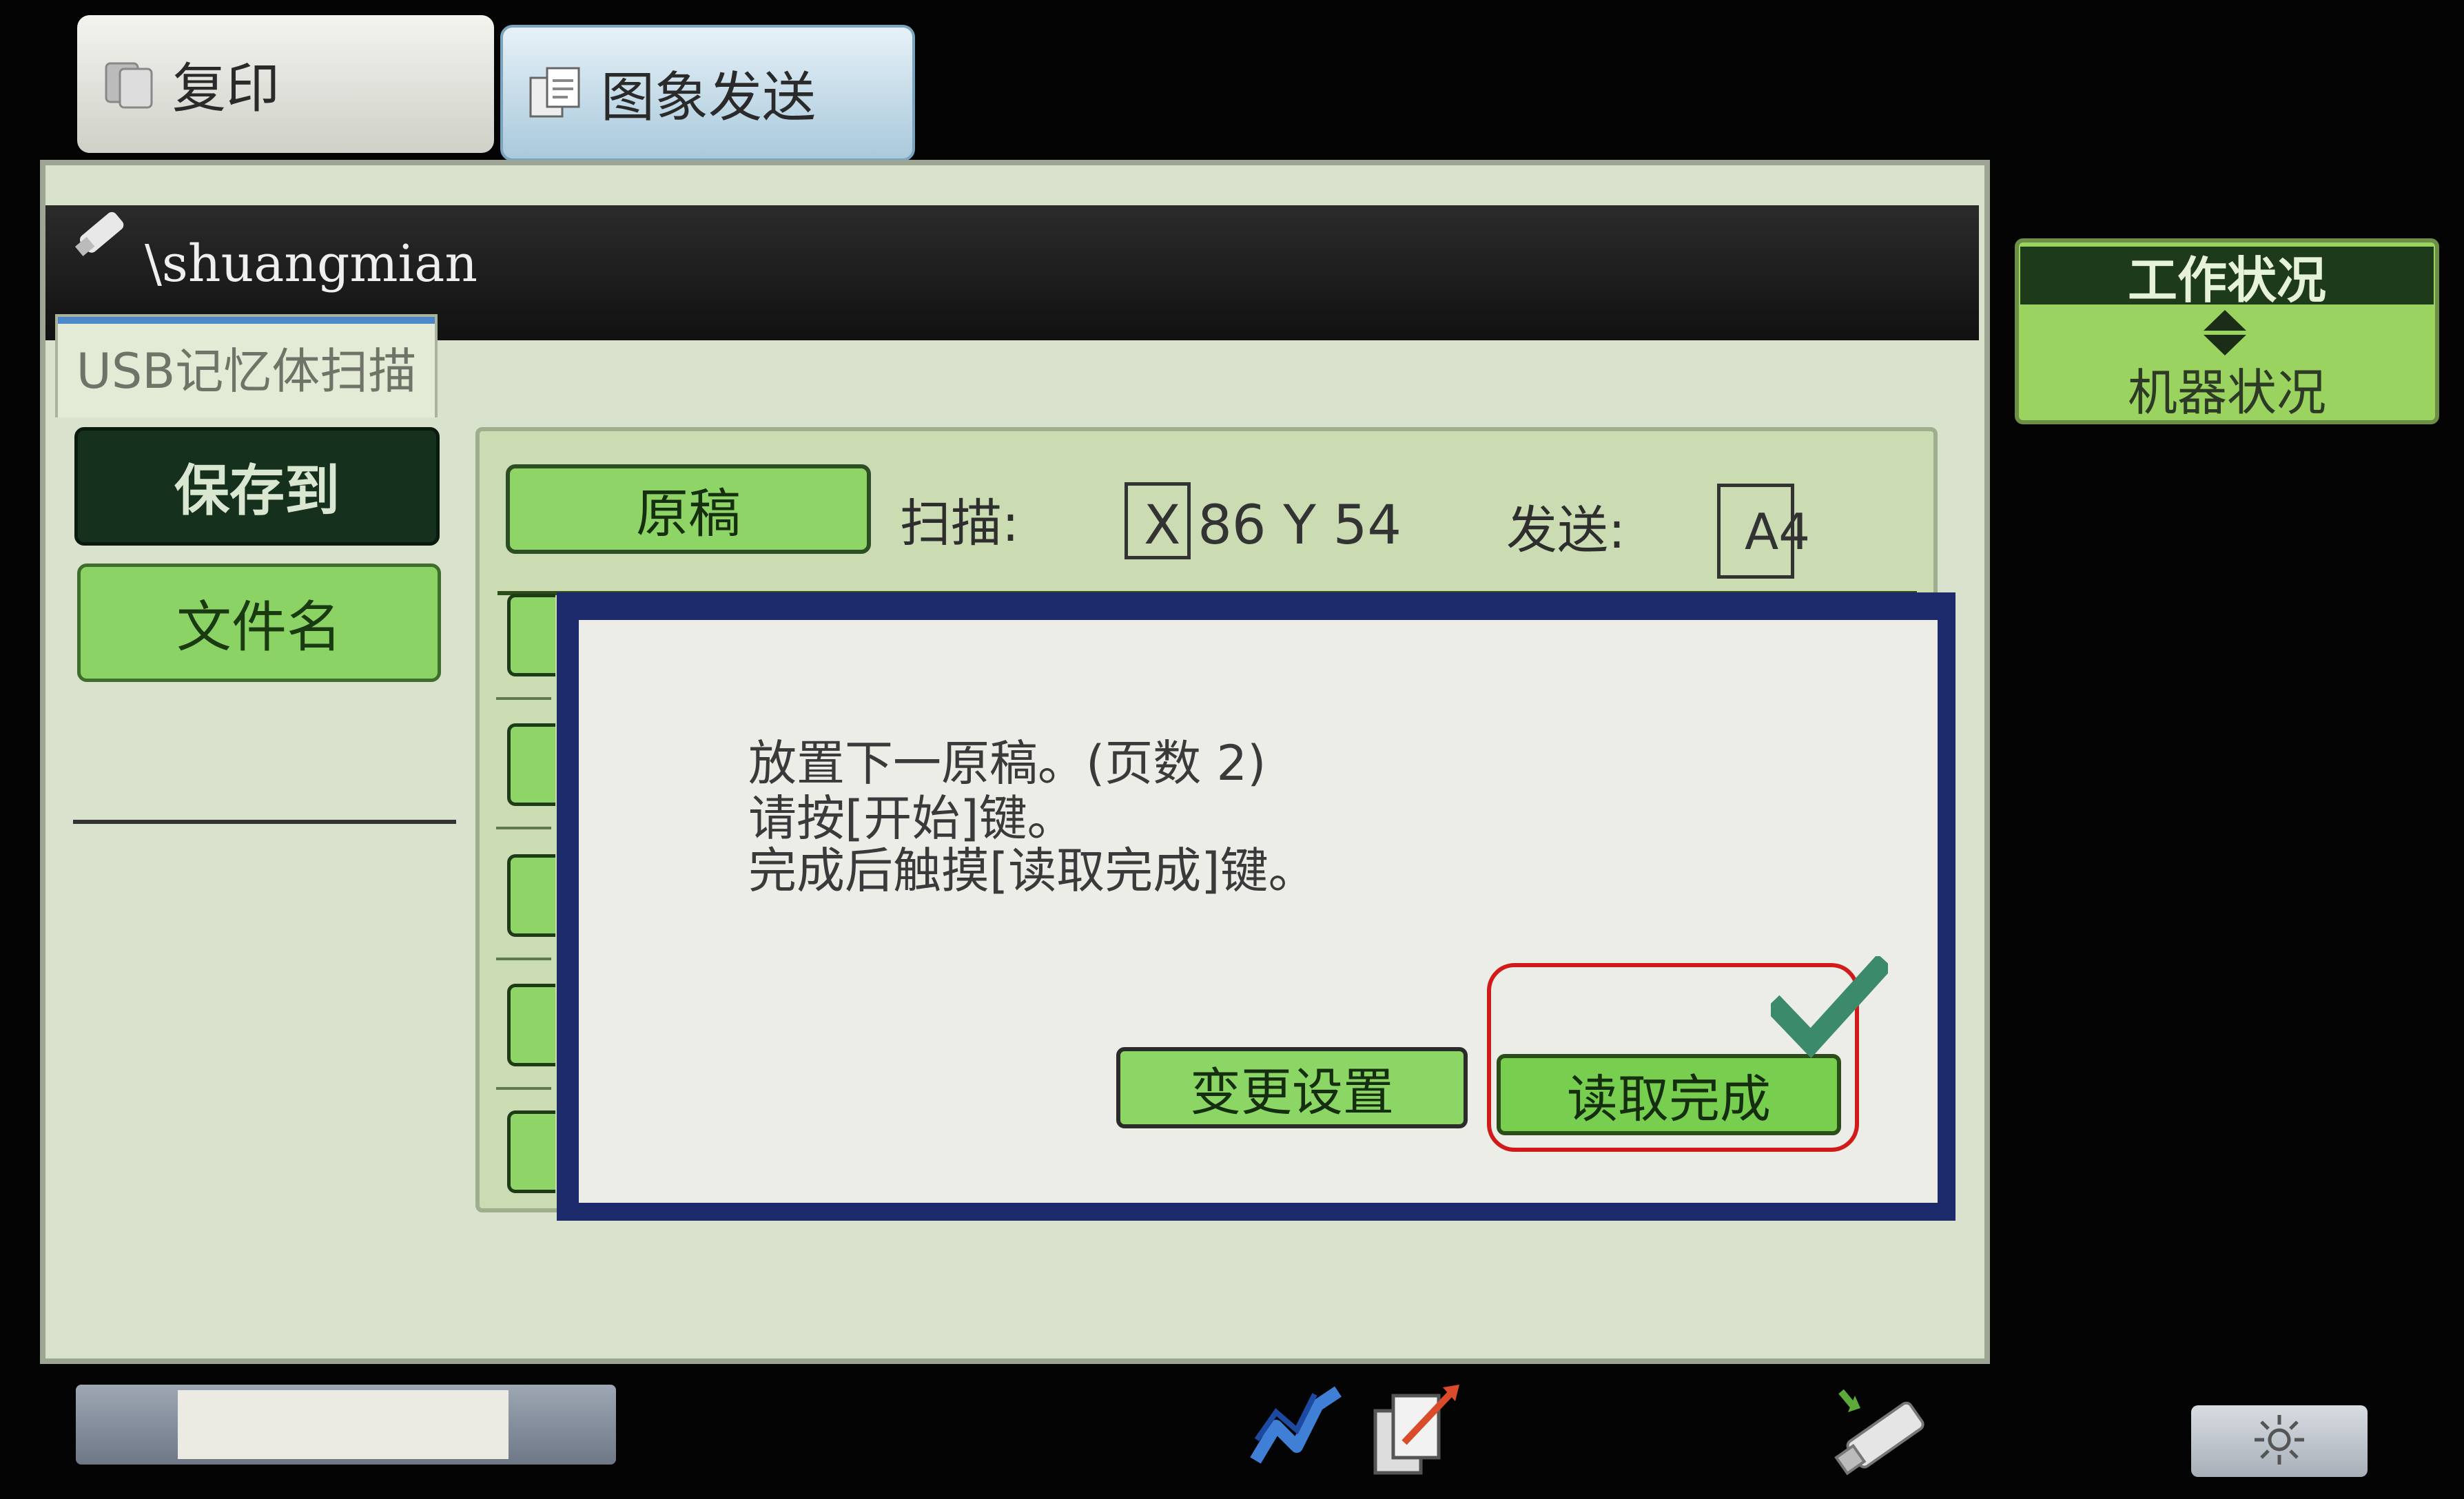 The height and width of the screenshot is (1499, 2464). I want to click on tab-usb-scan: USB记忆体扫描, so click(246, 365).